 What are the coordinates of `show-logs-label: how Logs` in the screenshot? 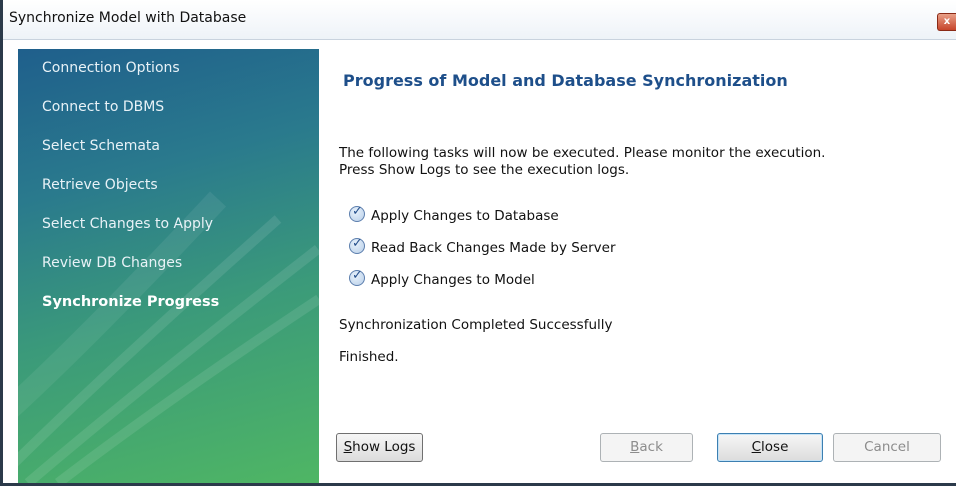 It's located at (384, 447).